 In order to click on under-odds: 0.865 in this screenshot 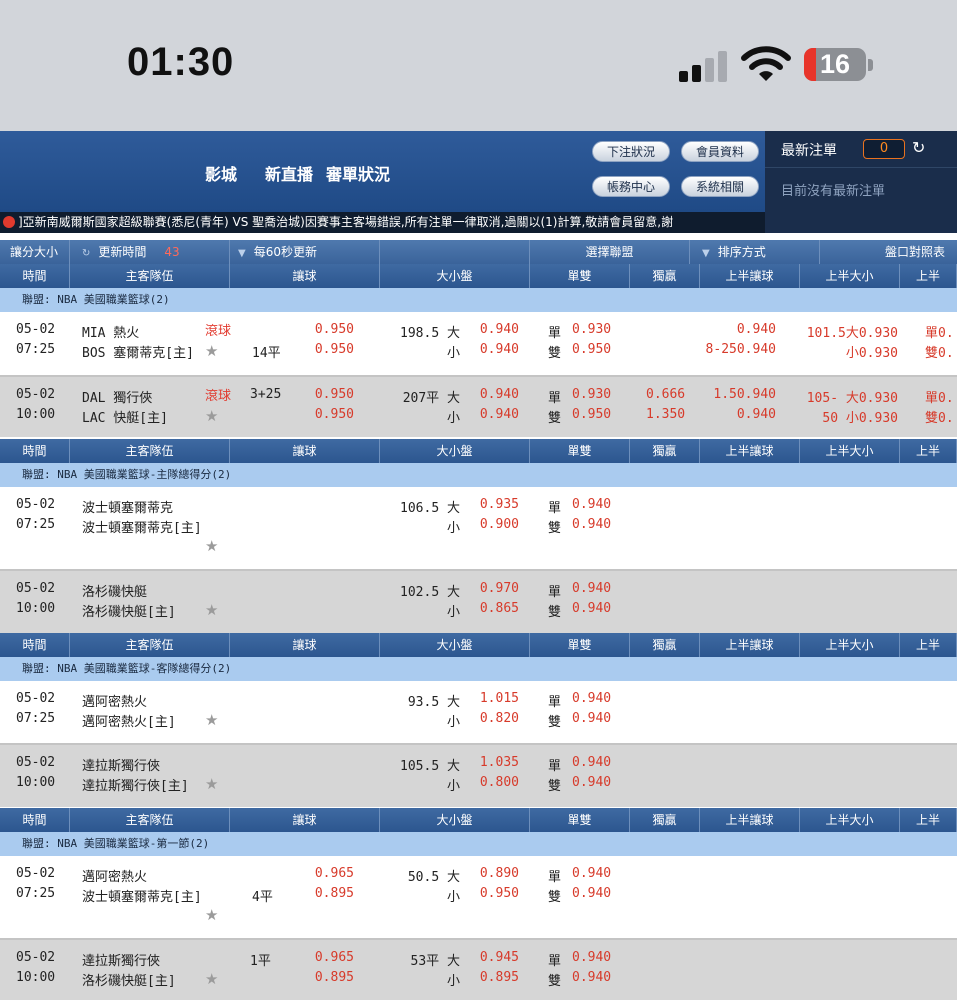, I will do `click(479, 608)`.